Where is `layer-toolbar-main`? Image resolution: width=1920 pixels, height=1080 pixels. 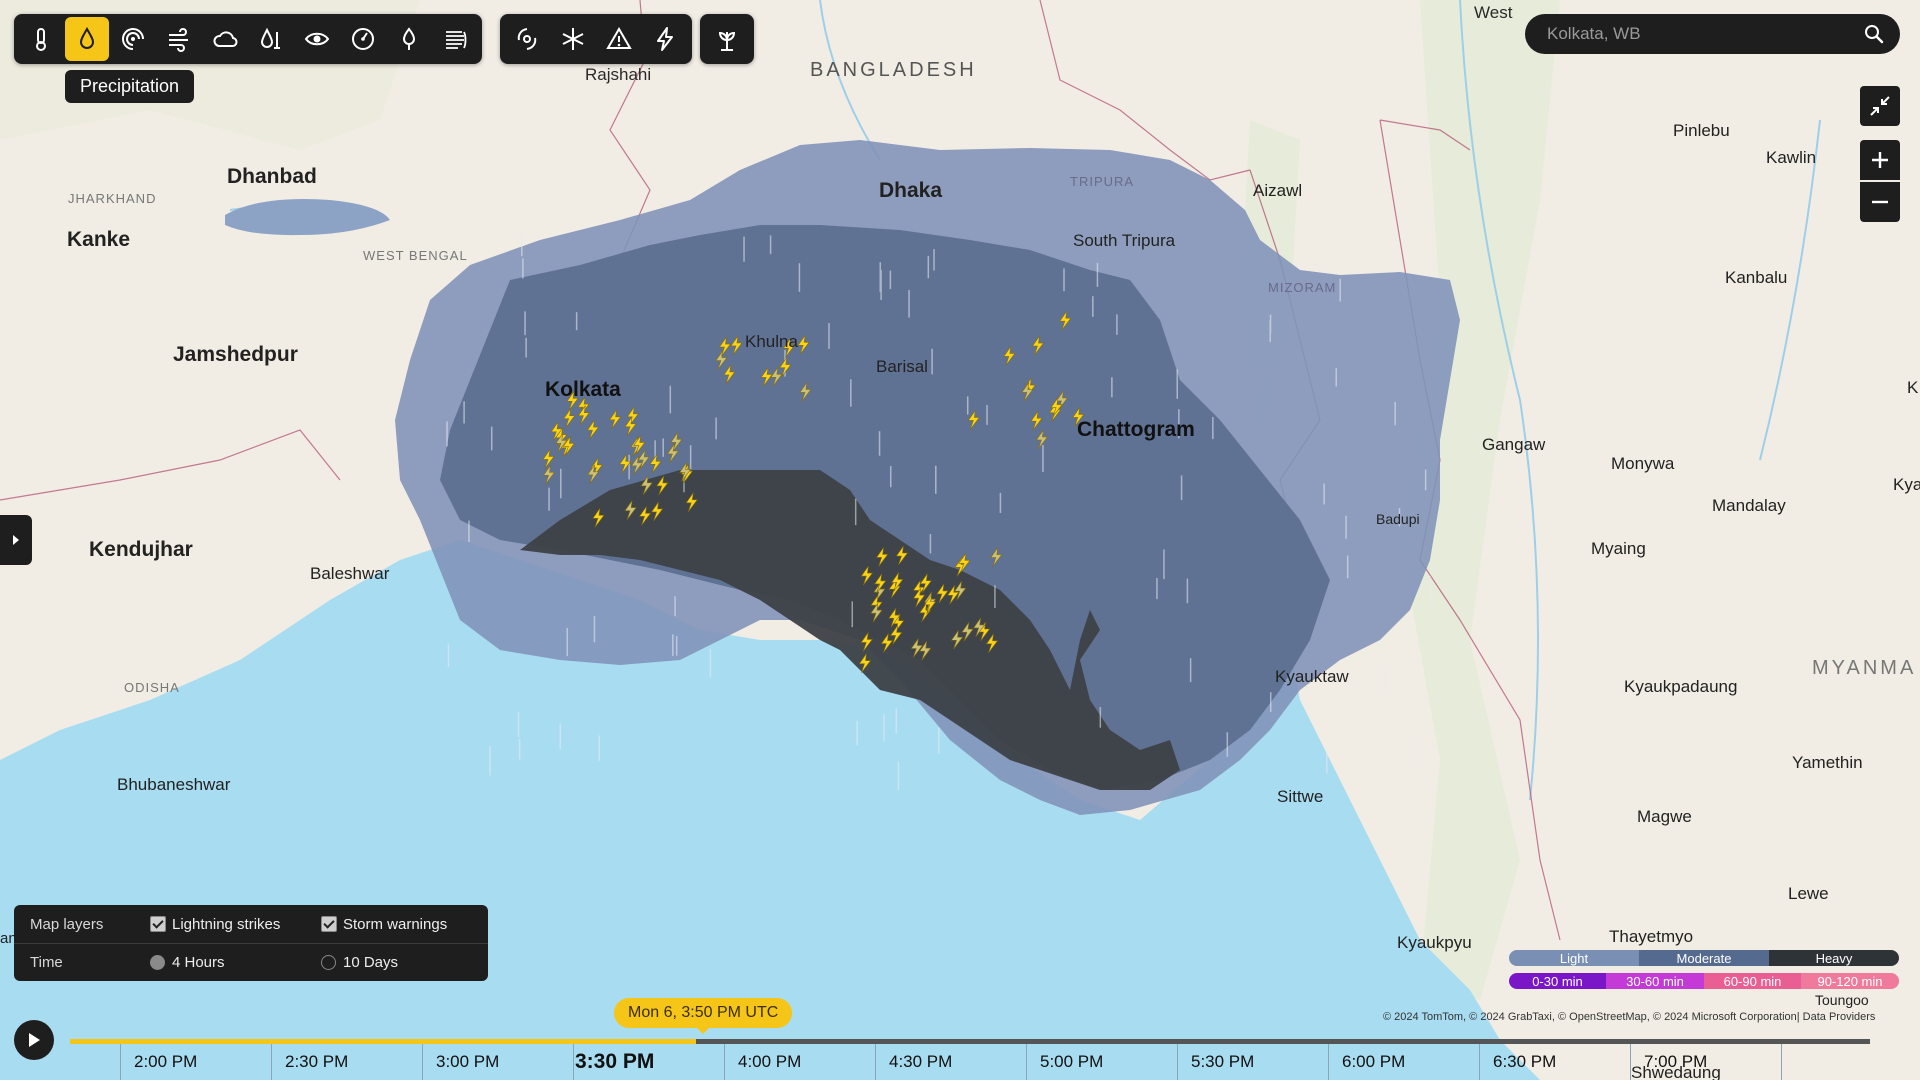 layer-toolbar-main is located at coordinates (248, 39).